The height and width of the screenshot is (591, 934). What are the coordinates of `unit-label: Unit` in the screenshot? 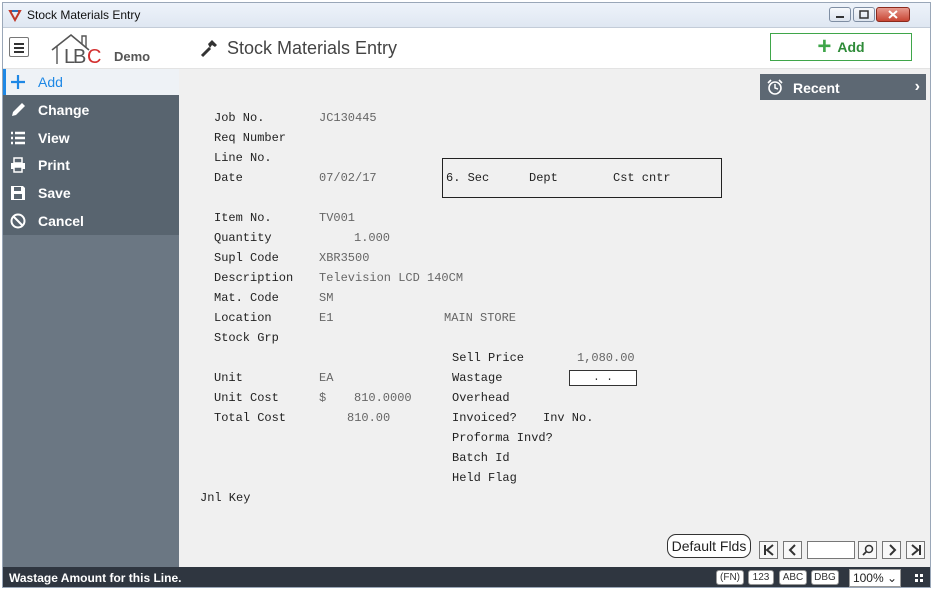 It's located at (228, 378).